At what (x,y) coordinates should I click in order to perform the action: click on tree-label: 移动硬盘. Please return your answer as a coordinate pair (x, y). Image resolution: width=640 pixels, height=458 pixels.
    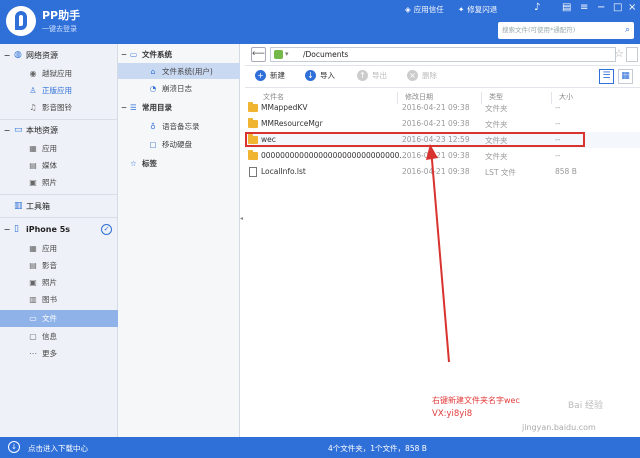
    Looking at the image, I should click on (177, 144).